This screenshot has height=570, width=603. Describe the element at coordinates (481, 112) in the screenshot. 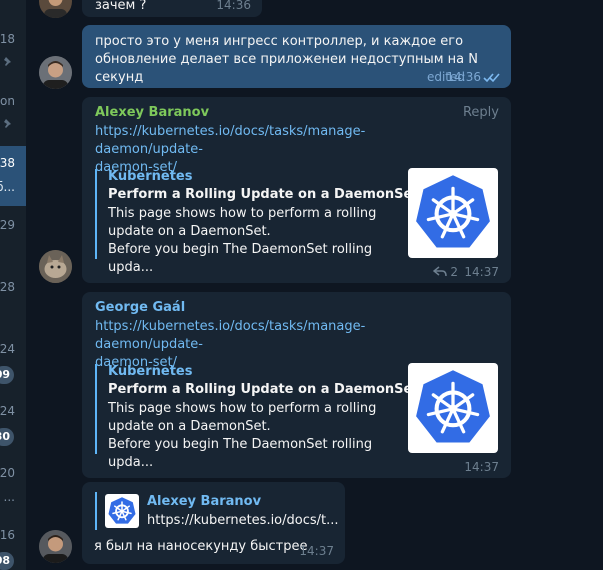

I see `reply-button: Reply` at that location.